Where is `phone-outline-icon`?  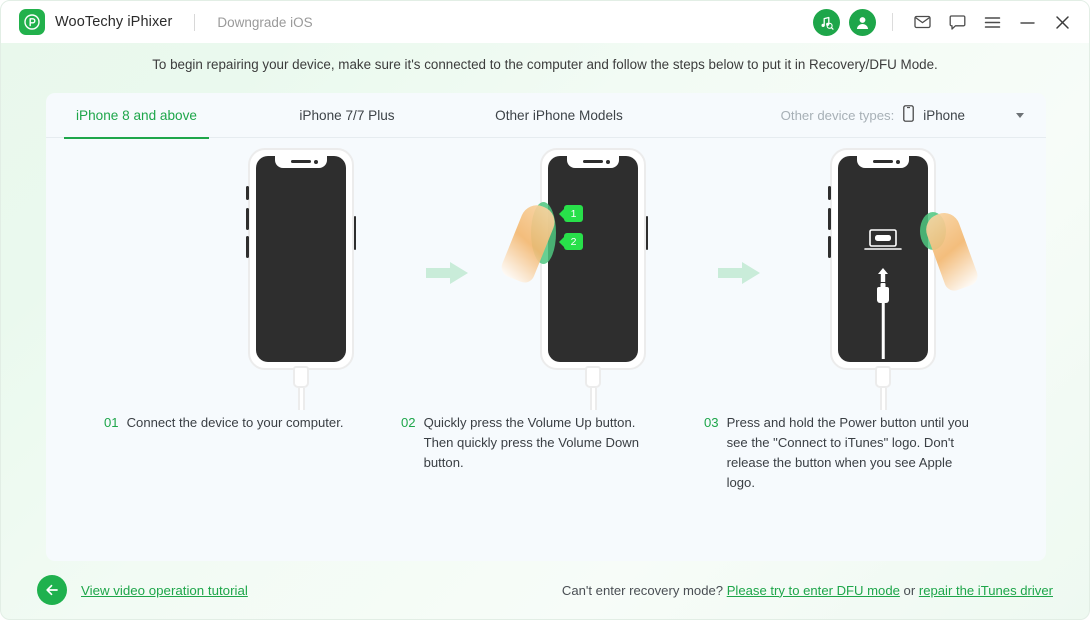 phone-outline-icon is located at coordinates (909, 115).